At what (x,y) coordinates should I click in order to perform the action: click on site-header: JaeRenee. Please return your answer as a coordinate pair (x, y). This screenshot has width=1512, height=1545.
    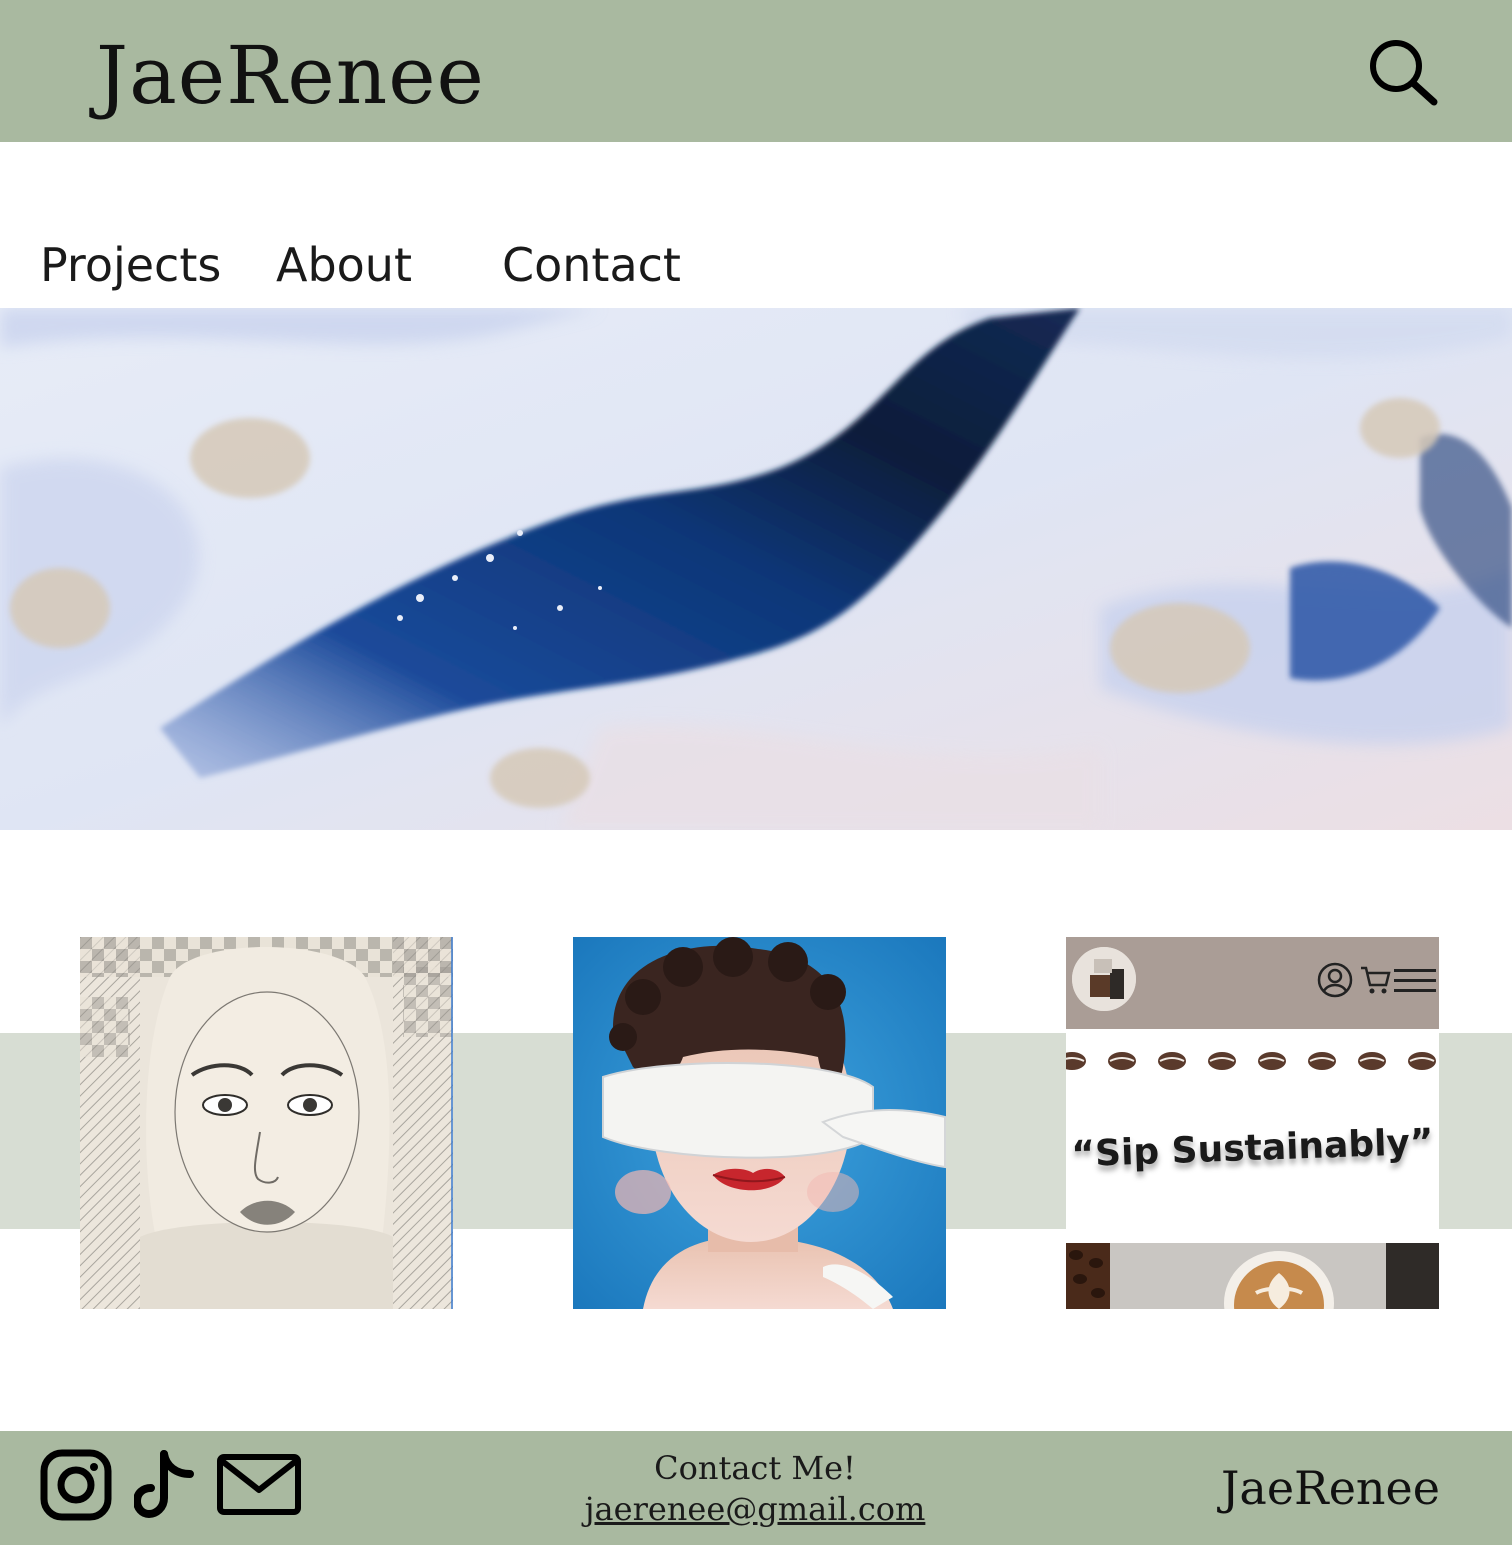
    Looking at the image, I should click on (756, 71).